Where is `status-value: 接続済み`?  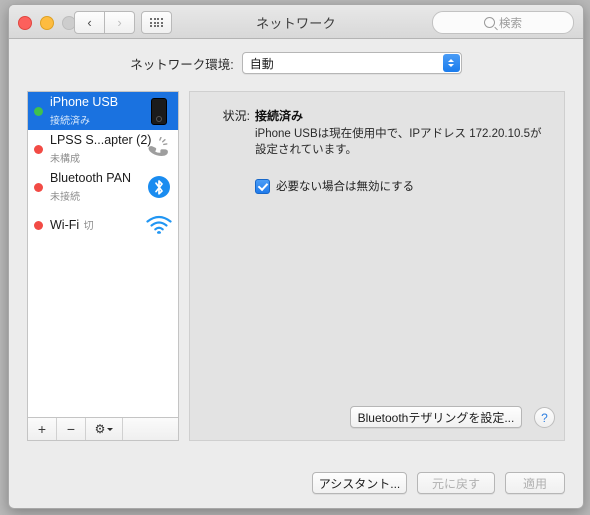 status-value: 接続済み is located at coordinates (279, 116).